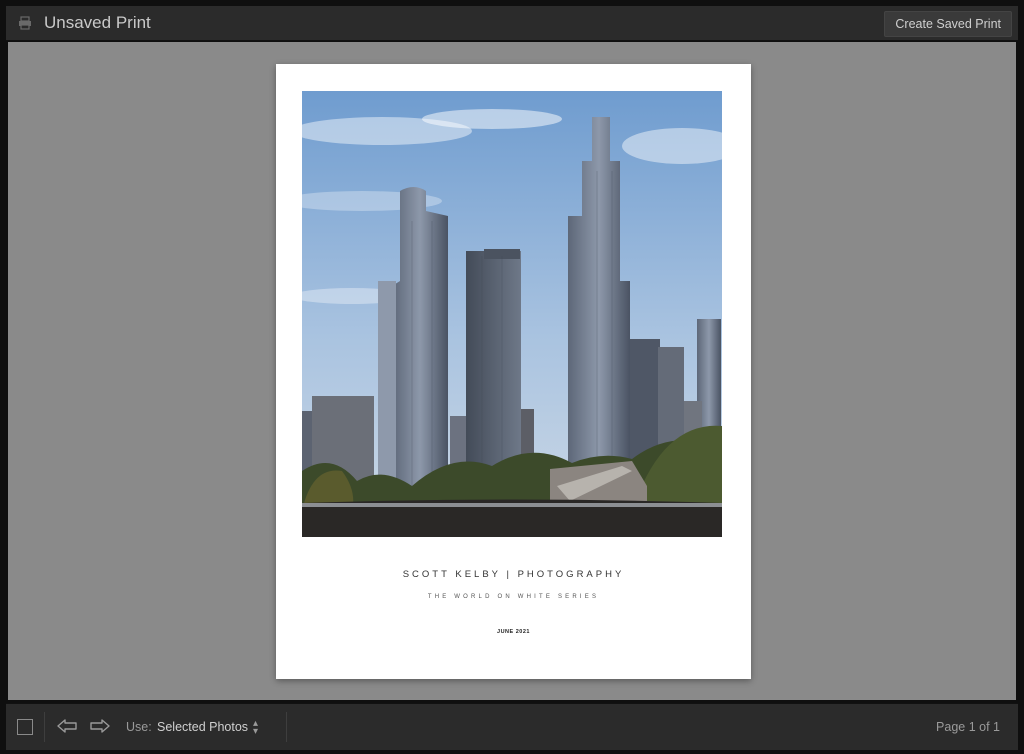 The width and height of the screenshot is (1024, 754). Describe the element at coordinates (255, 728) in the screenshot. I see `up-down-stepper-icon: ▴ ▾` at that location.